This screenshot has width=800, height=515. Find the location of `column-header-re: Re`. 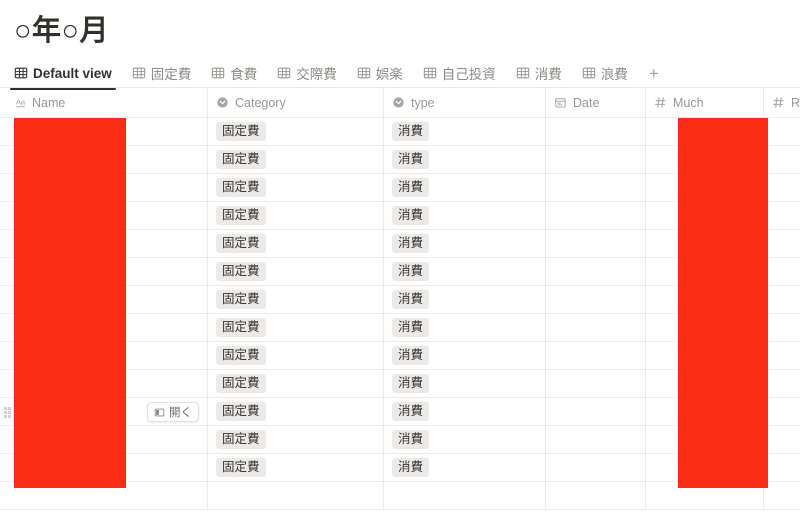

column-header-re: Re is located at coordinates (782, 103).